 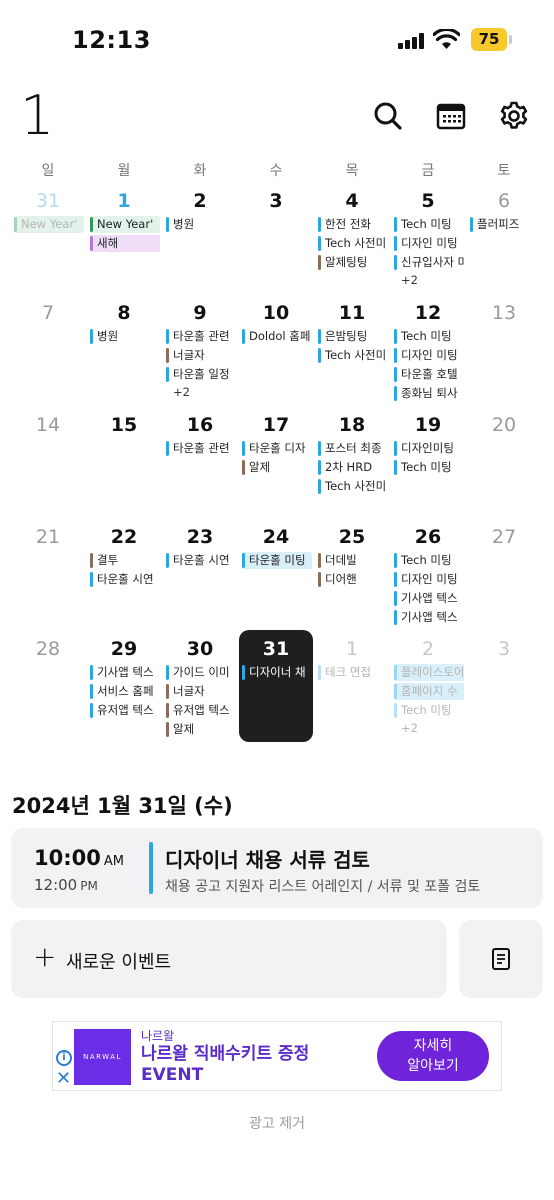 I want to click on calendar-event: 더데빌, so click(x=353, y=560).